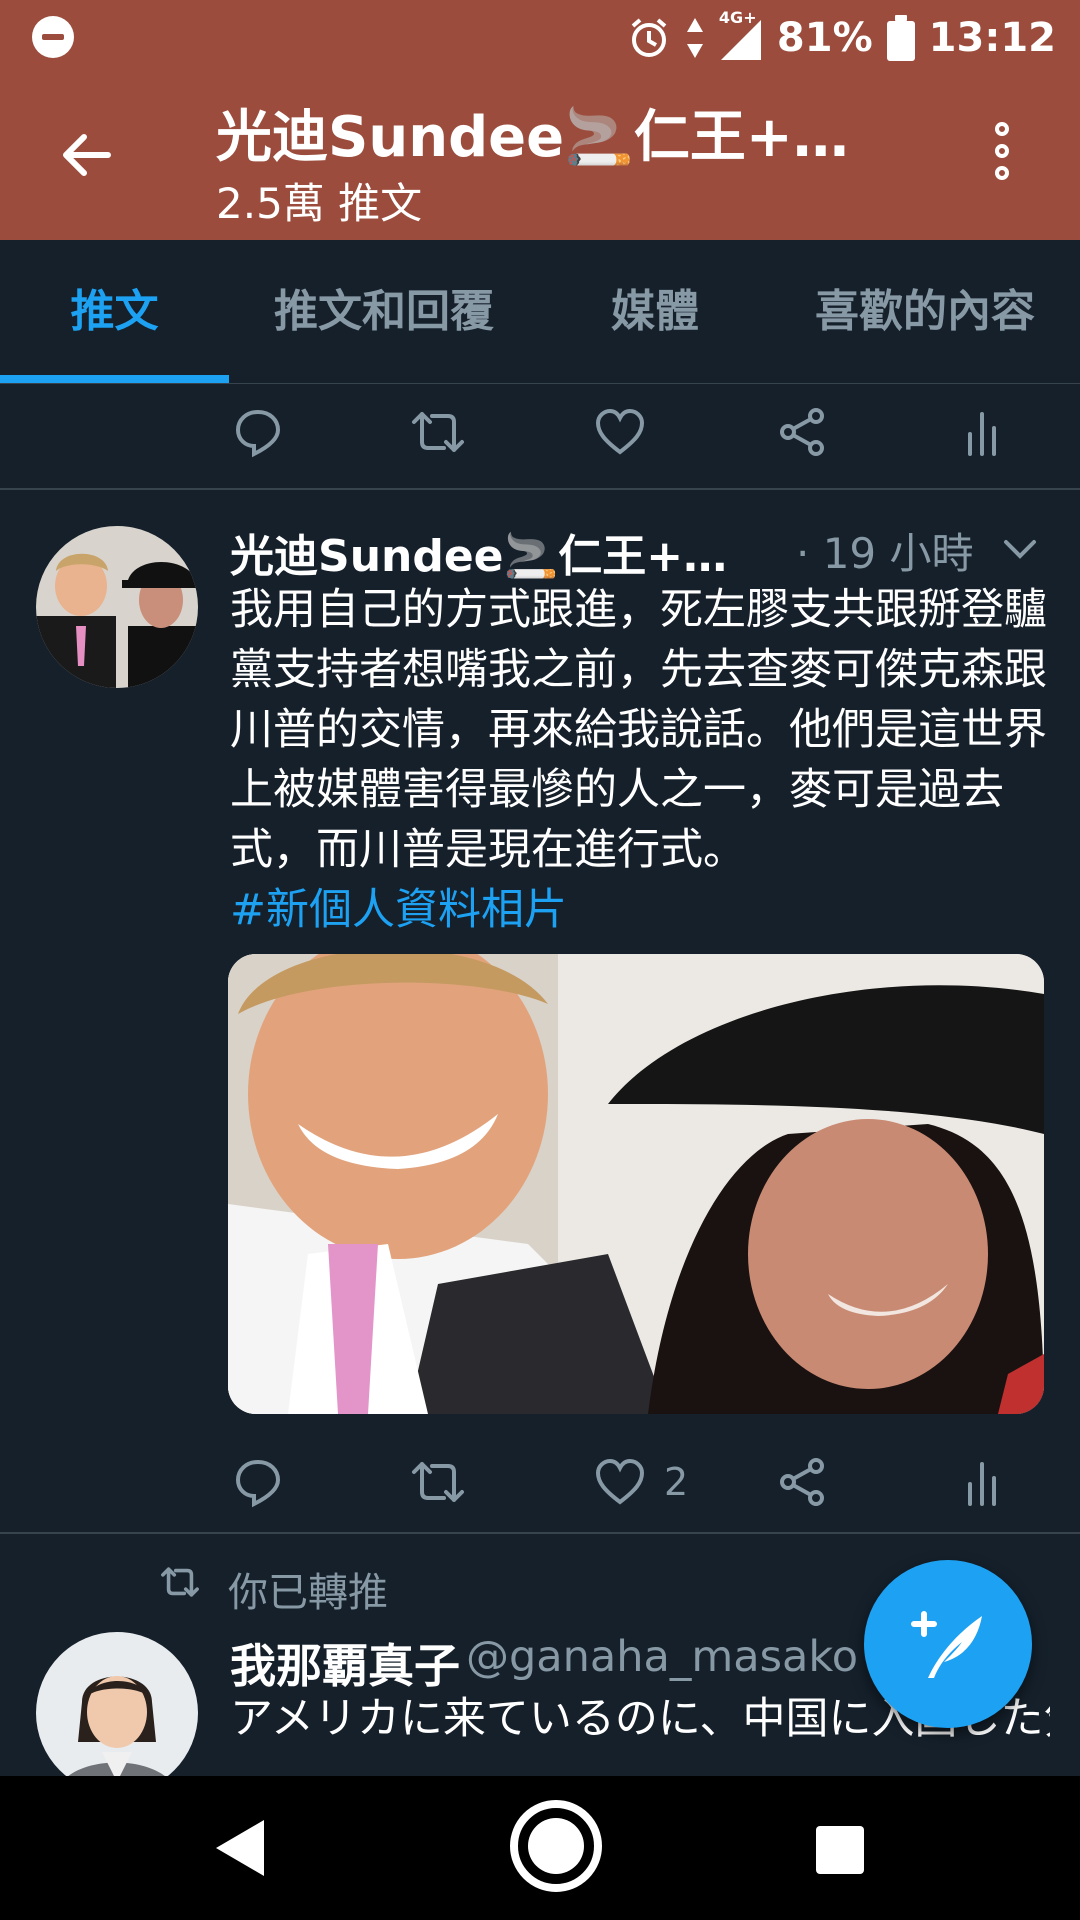 This screenshot has height=1920, width=1080. Describe the element at coordinates (840, 1850) in the screenshot. I see `nav-recents-icon` at that location.